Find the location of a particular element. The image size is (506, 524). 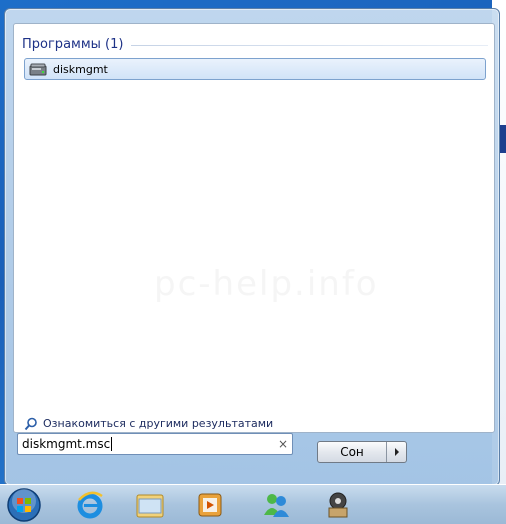

result-item-diskmgmt: diskmgmt is located at coordinates (255, 69).